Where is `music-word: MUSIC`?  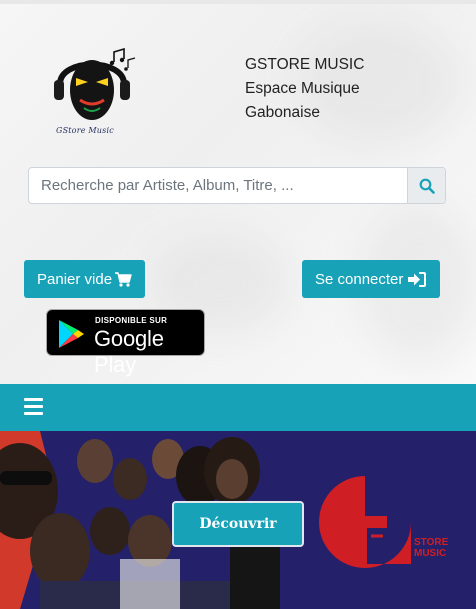
music-word: MUSIC is located at coordinates (430, 553).